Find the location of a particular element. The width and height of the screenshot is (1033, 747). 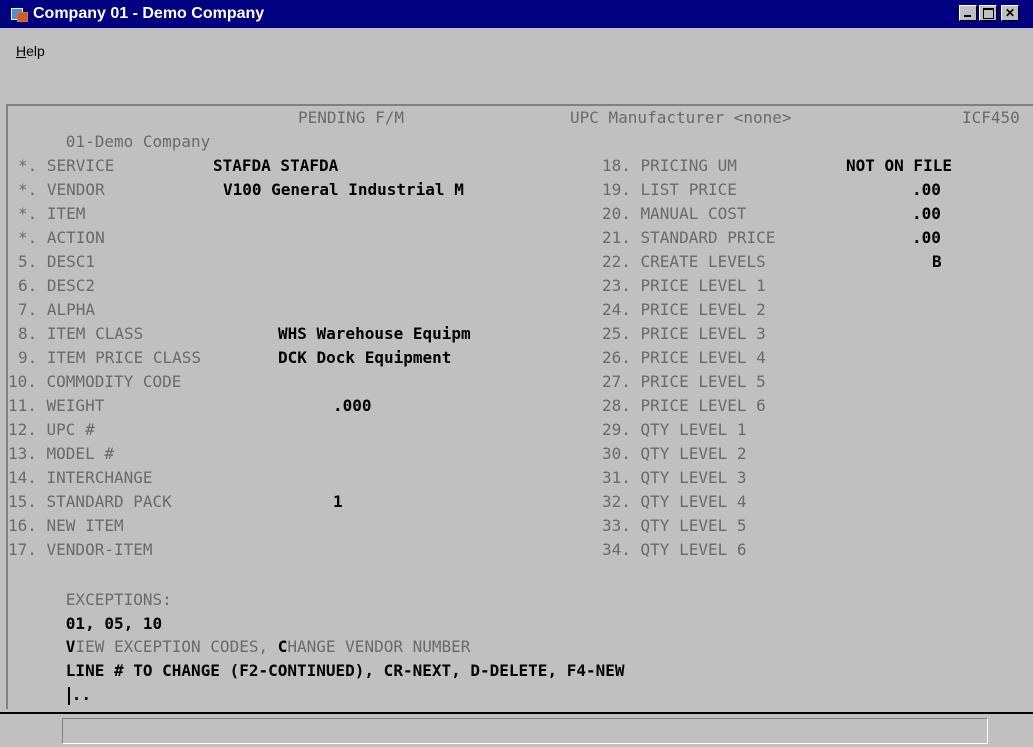

left-field-label: *. SERVICE is located at coordinates (66, 165).